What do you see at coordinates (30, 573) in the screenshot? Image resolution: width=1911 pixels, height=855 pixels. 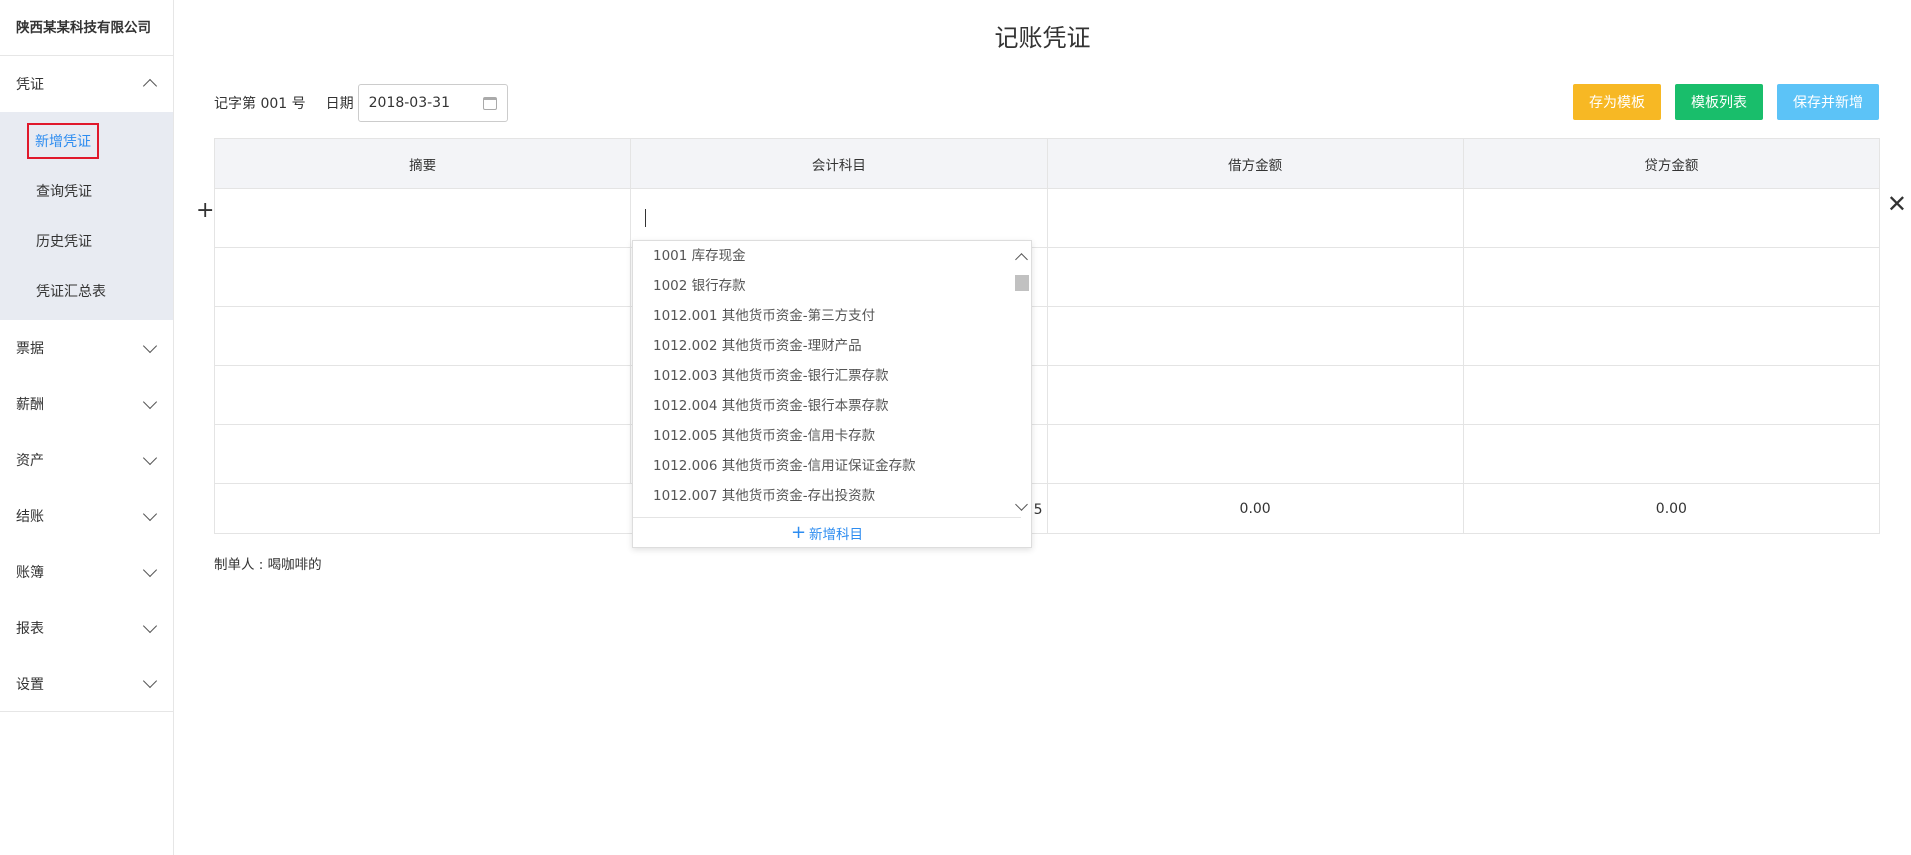 I see `menu-label: 账簿` at bounding box center [30, 573].